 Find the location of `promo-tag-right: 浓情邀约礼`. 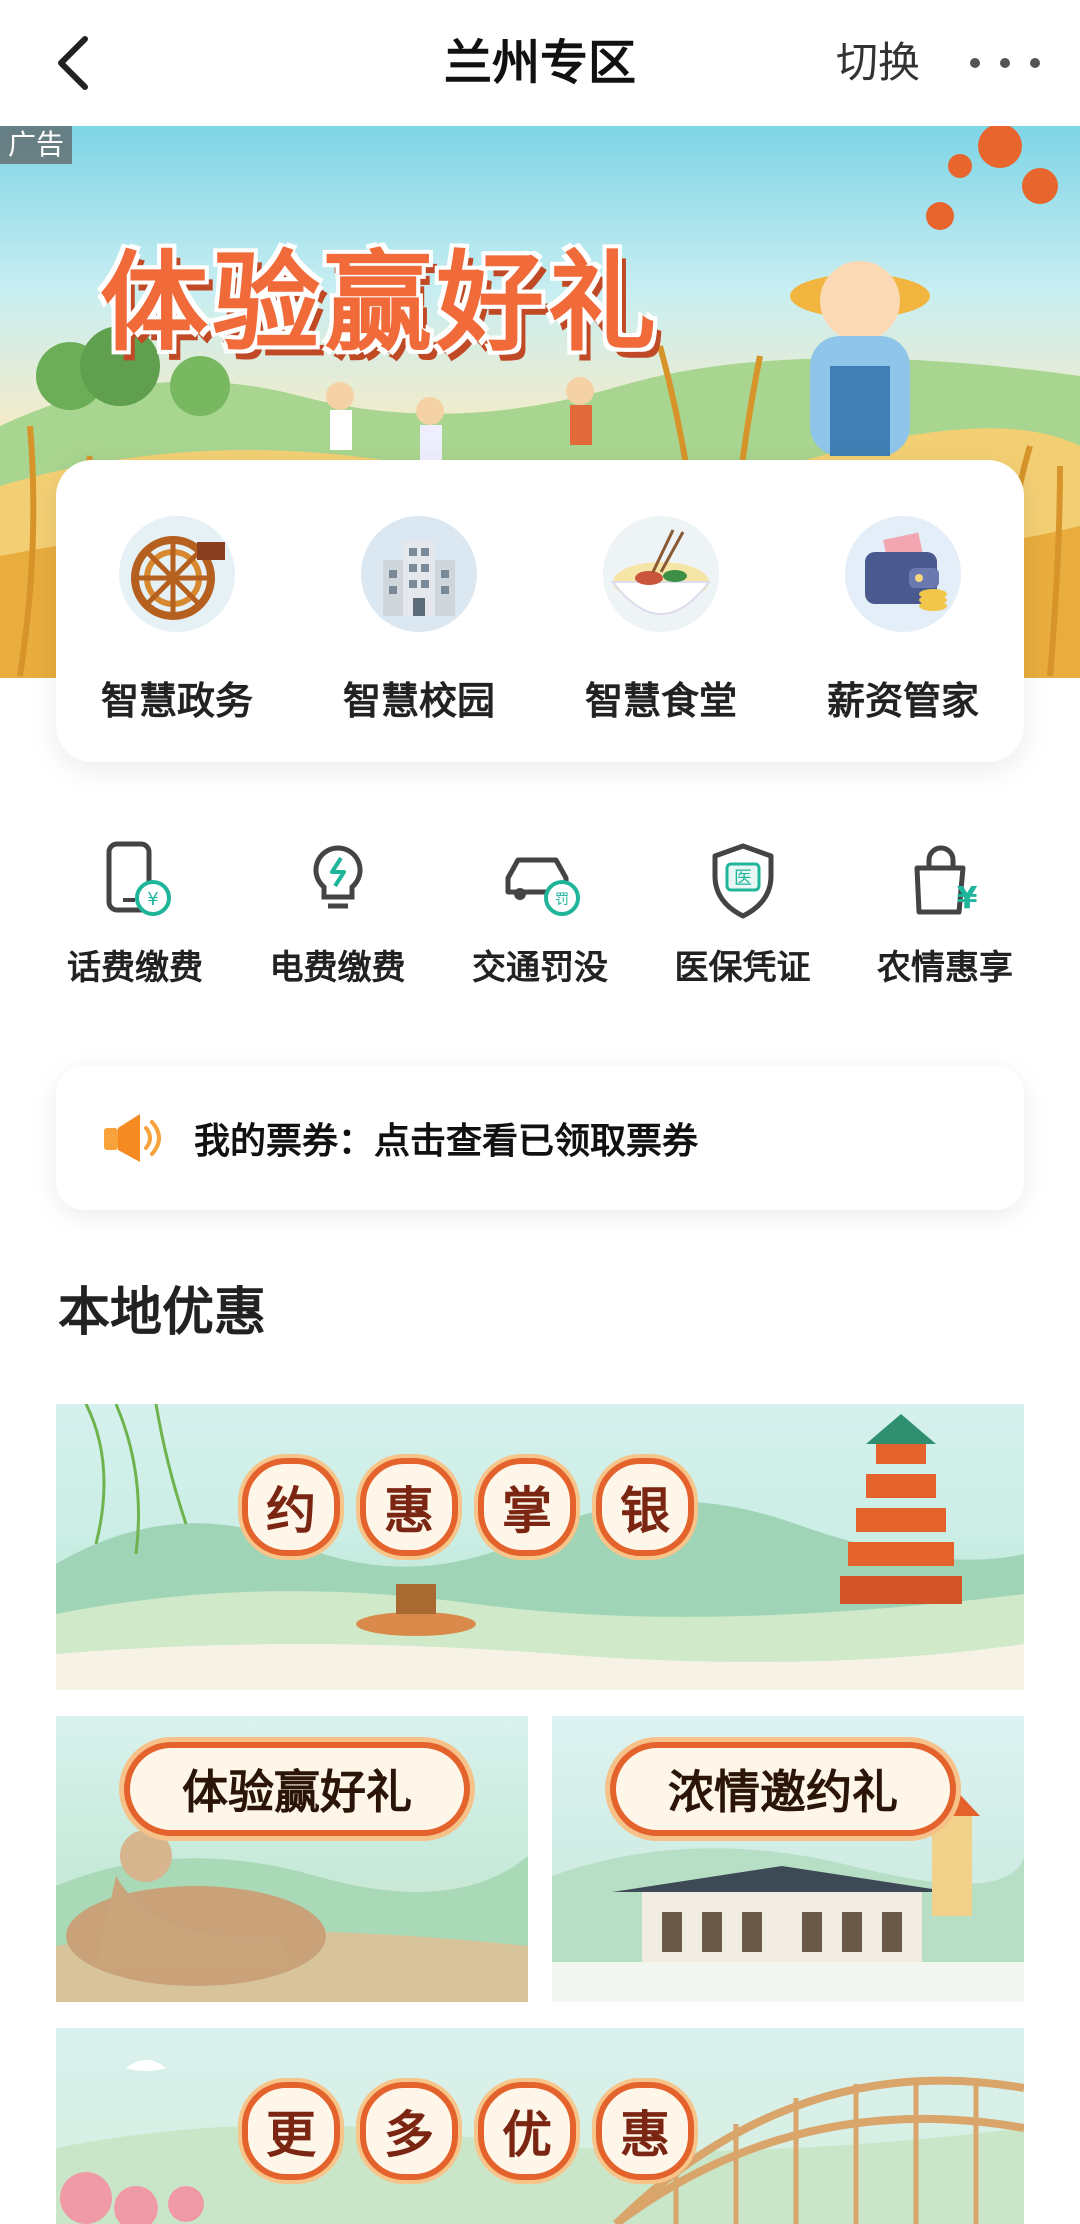

promo-tag-right: 浓情邀约礼 is located at coordinates (783, 1789).